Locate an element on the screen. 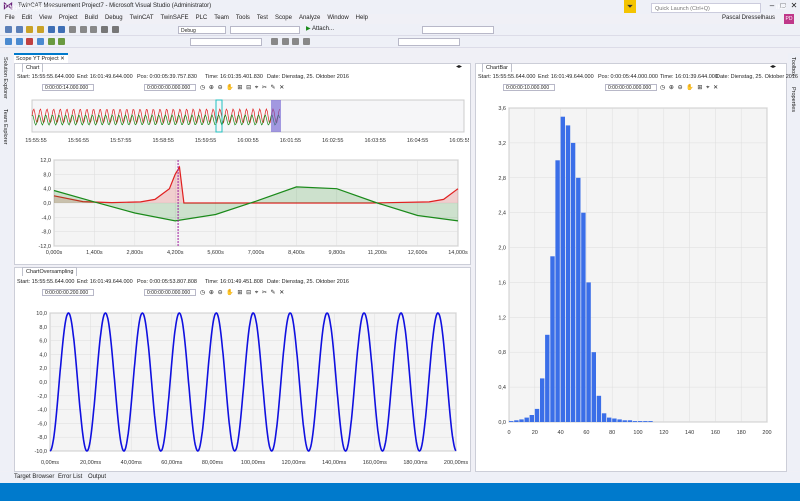 The height and width of the screenshot is (501, 800). x-tick-label: 2,800s is located at coordinates (135, 253).